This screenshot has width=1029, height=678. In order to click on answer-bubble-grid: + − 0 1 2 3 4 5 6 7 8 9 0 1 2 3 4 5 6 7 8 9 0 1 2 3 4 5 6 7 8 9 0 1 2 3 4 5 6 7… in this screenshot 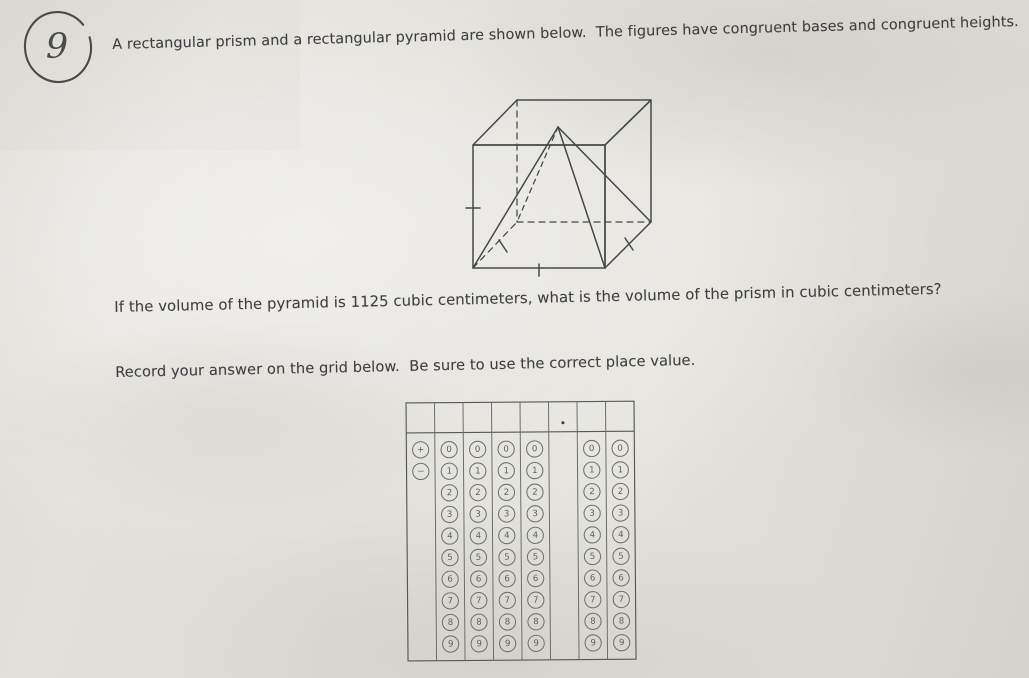, I will do `click(521, 531)`.